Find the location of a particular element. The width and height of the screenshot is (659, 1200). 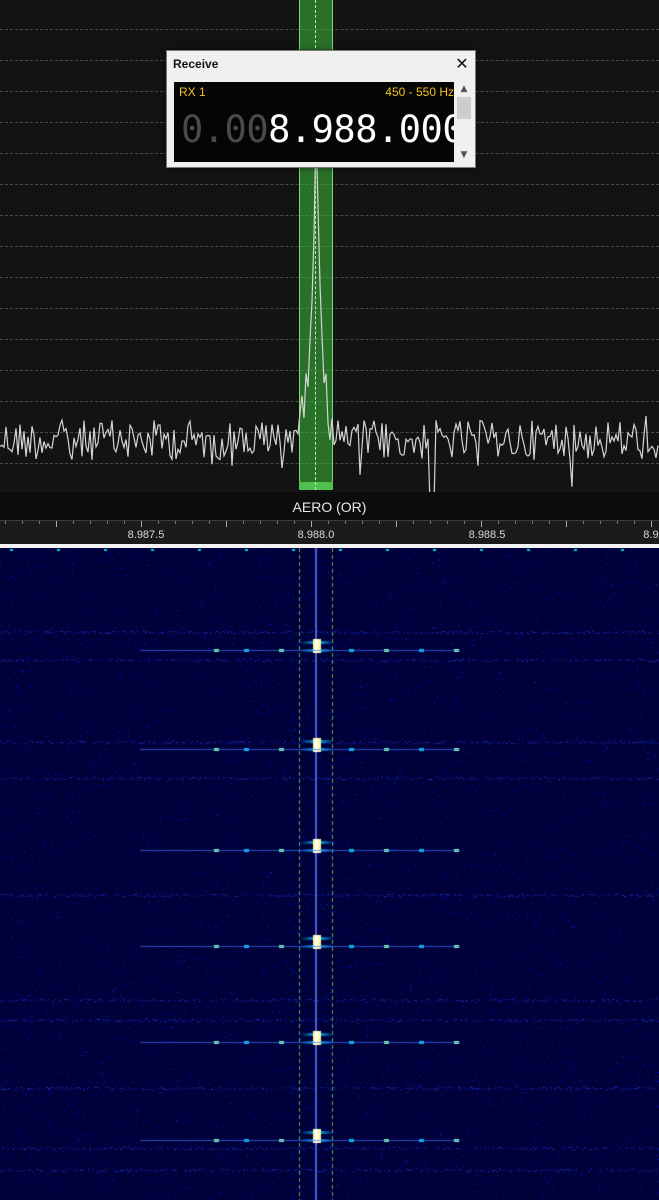

dialog-title: Receive is located at coordinates (196, 64).